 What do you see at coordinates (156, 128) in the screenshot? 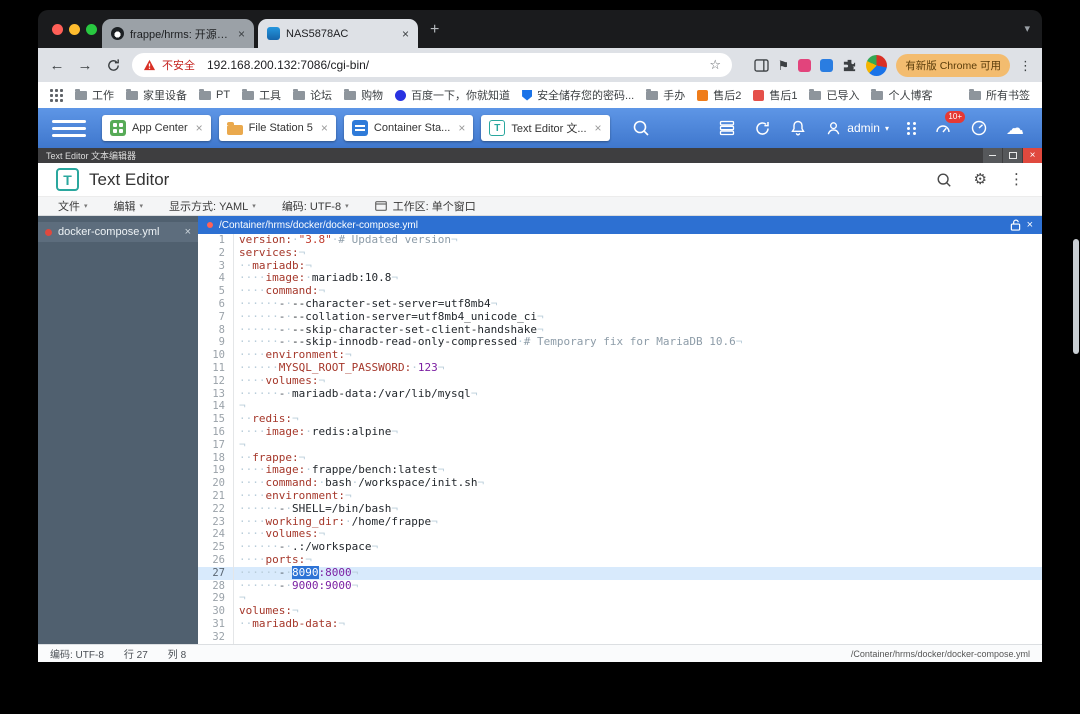
I see `taskbar-app-appcenter: App Center ×` at bounding box center [156, 128].